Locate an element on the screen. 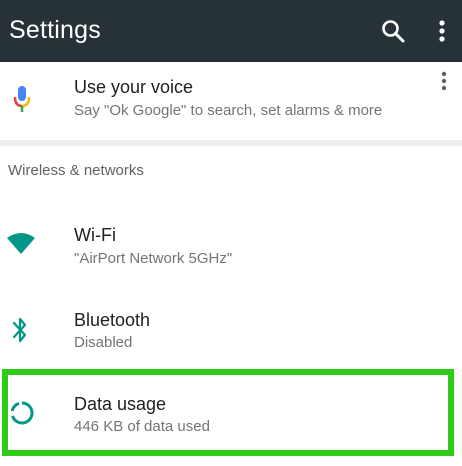  item-title: Wi-Fi is located at coordinates (95, 235).